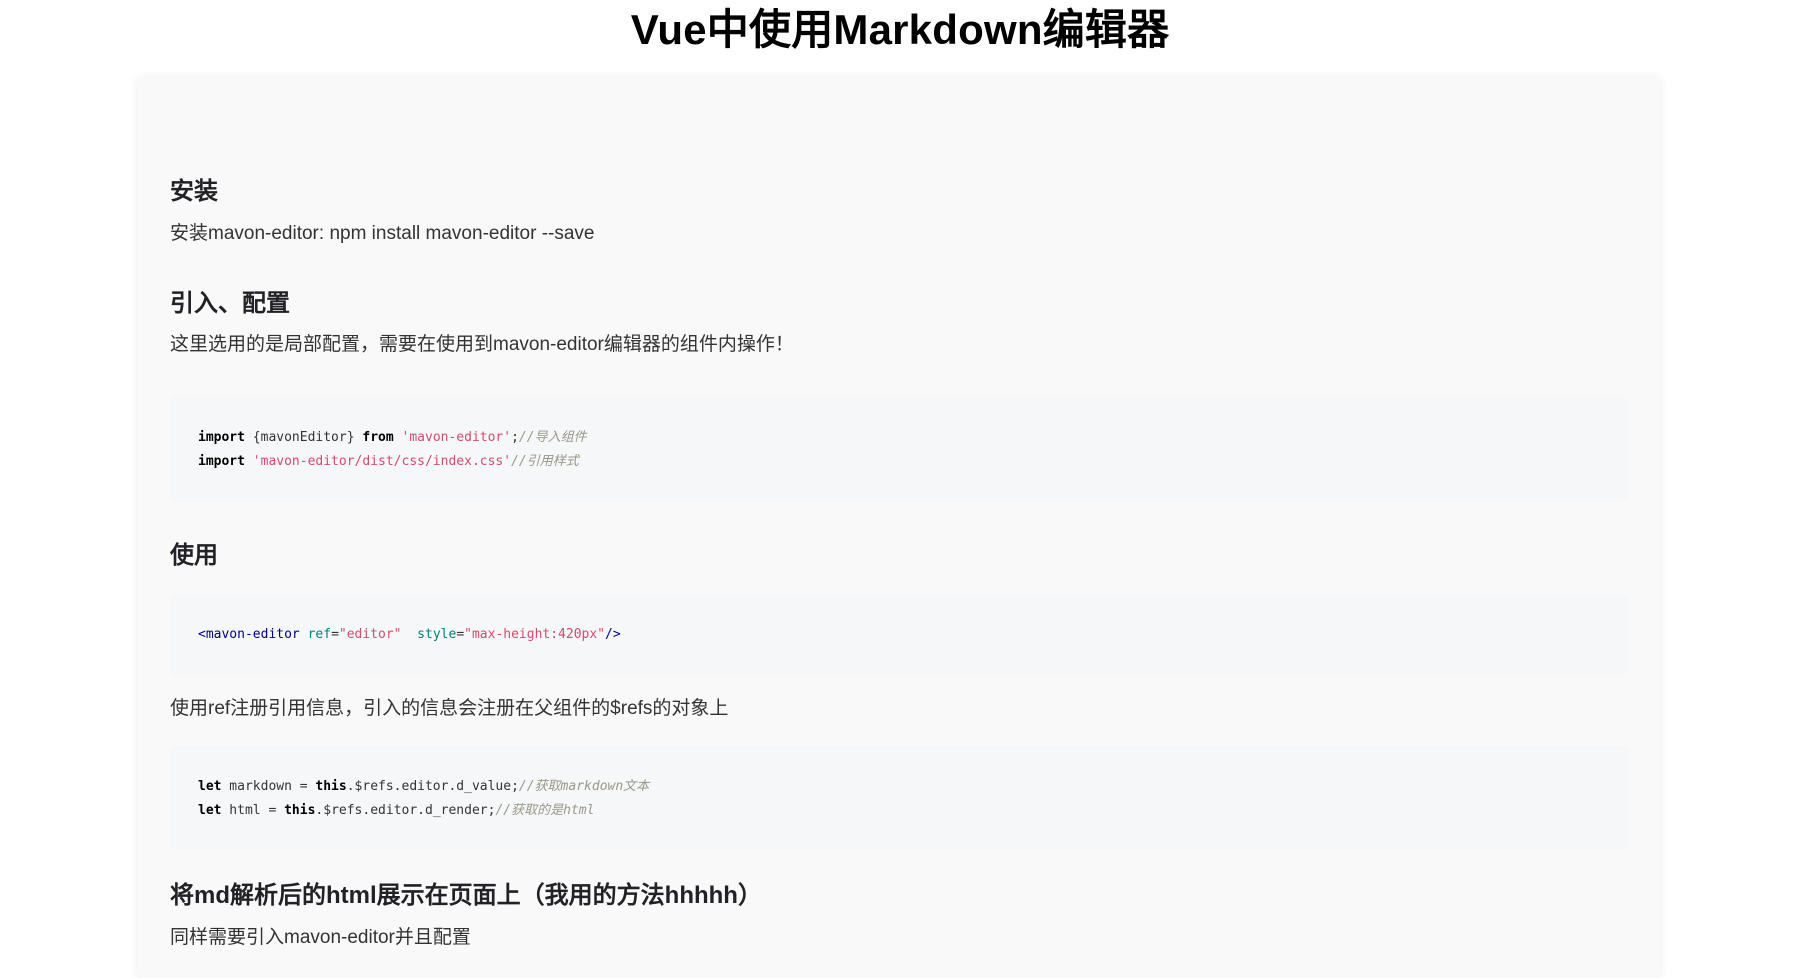 This screenshot has height=978, width=1800. Describe the element at coordinates (466, 895) in the screenshot. I see `section-heading-render: 将md解析后的html展示在页面上（我用的方法hhhhh）` at that location.